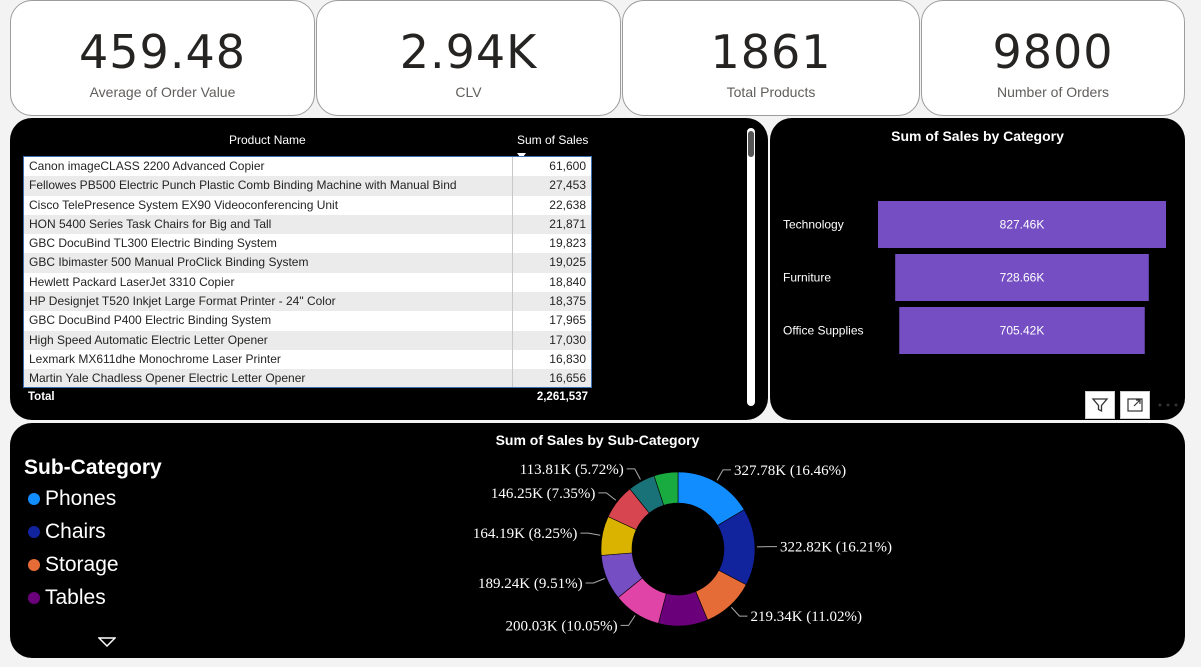  What do you see at coordinates (525, 534) in the screenshot?
I see `donut-data-label: 164.19K (8.25%)` at bounding box center [525, 534].